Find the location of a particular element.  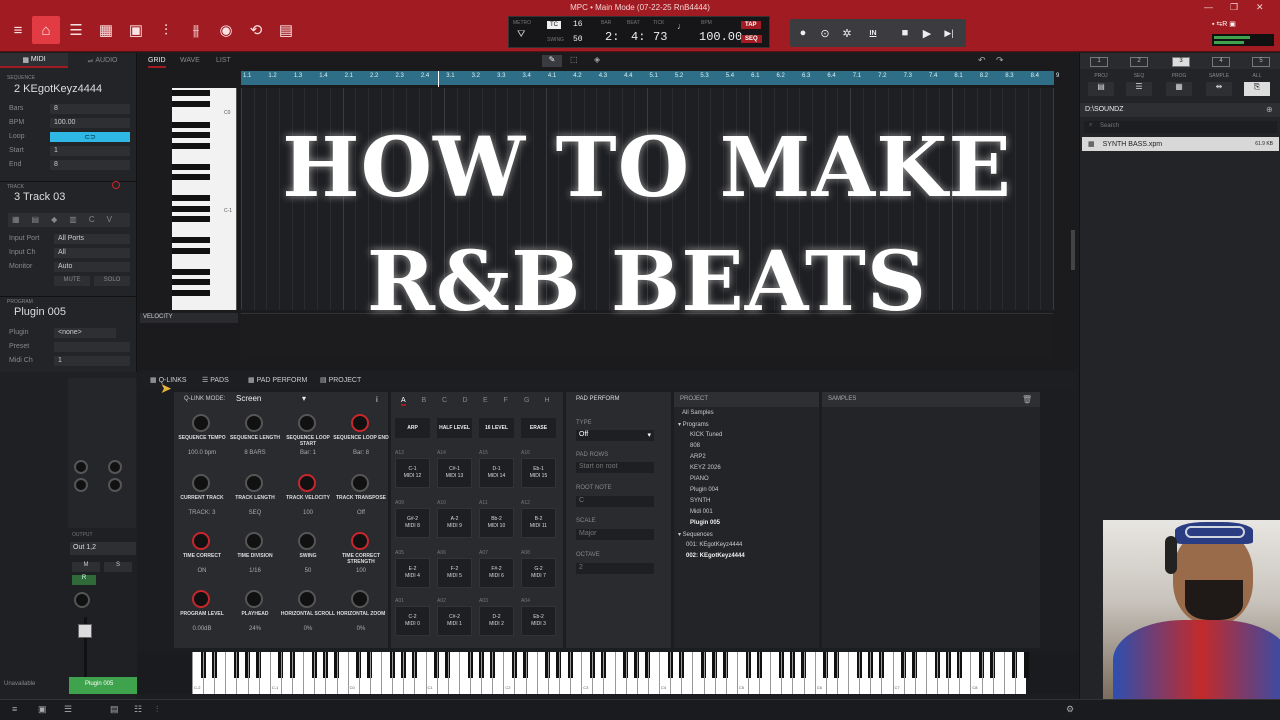

pad-bank-c: C is located at coordinates (444, 400).